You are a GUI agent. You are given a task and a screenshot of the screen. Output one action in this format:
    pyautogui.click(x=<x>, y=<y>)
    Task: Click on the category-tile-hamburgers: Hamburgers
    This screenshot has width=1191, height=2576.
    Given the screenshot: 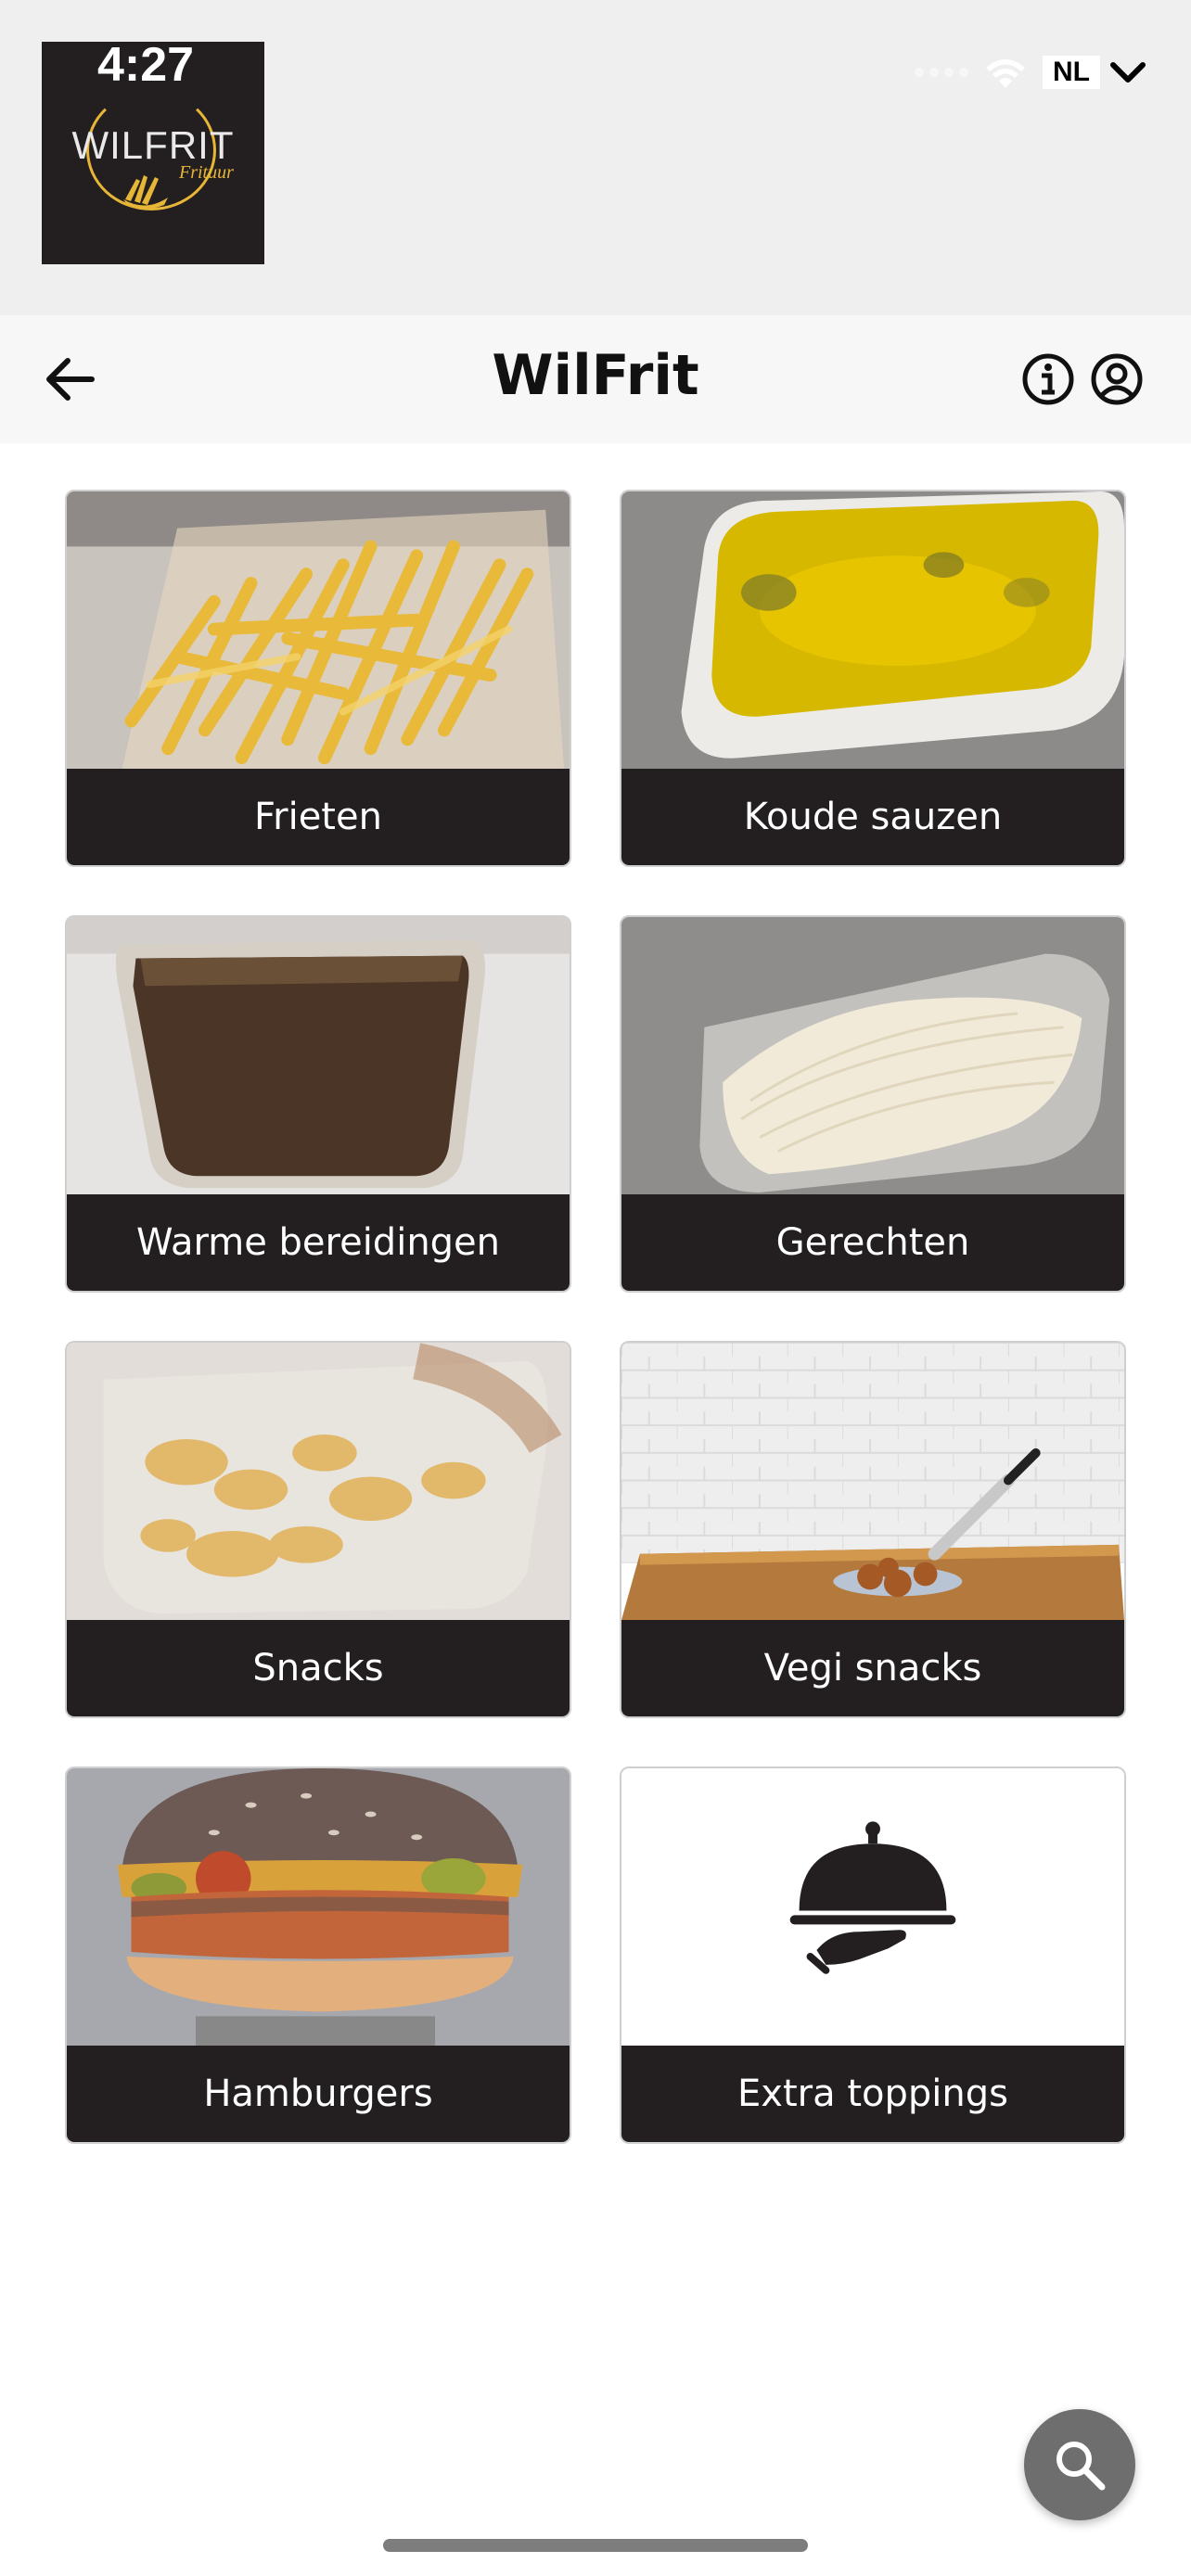 What is the action you would take?
    pyautogui.click(x=318, y=1955)
    